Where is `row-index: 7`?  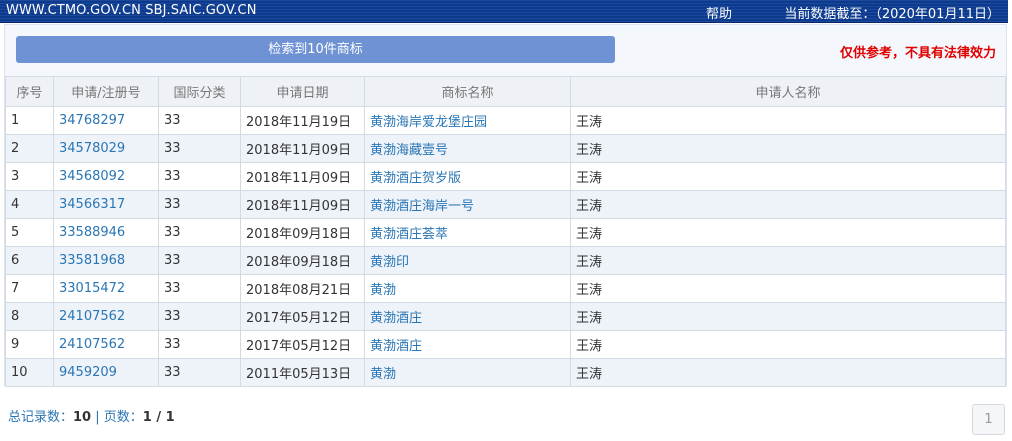
row-index: 7 is located at coordinates (29, 288).